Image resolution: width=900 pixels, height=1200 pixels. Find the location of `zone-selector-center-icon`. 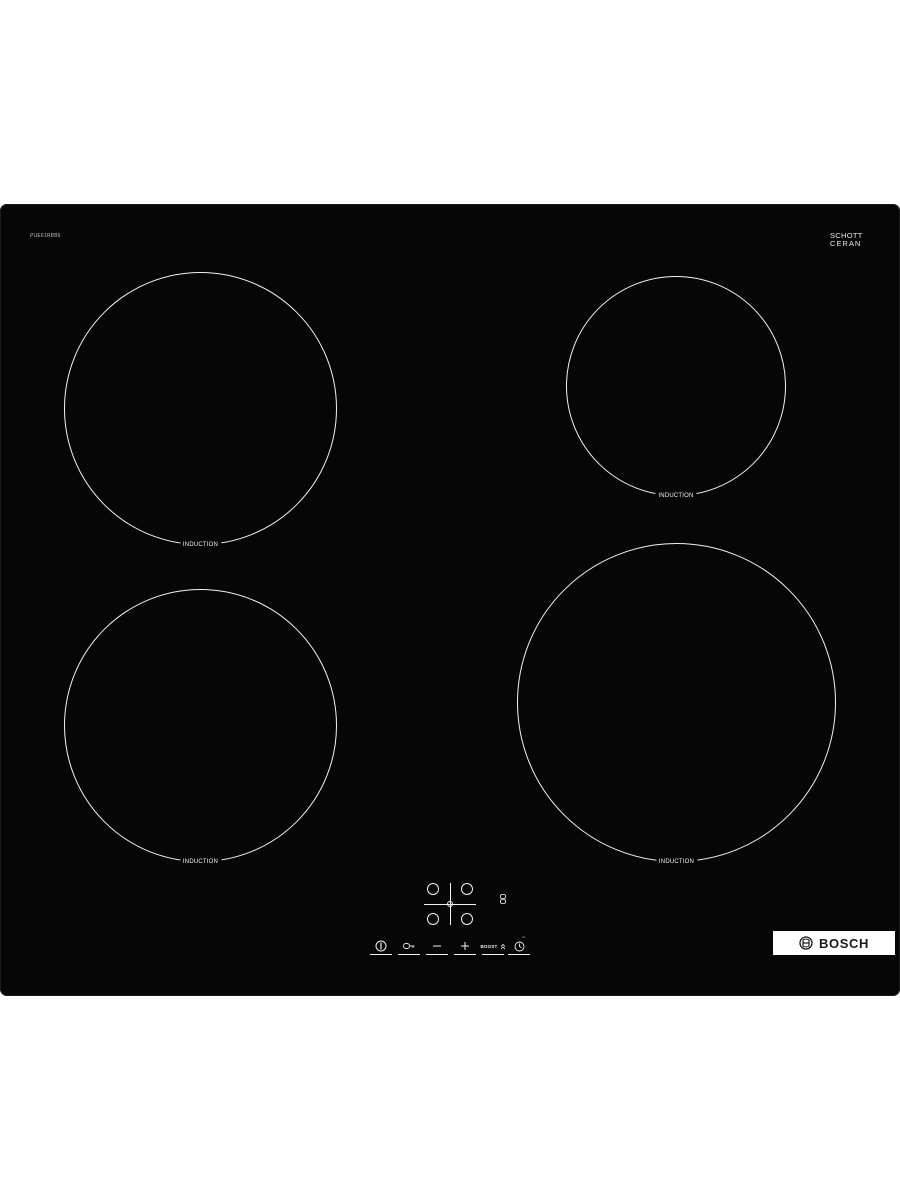

zone-selector-center-icon is located at coordinates (450, 904).